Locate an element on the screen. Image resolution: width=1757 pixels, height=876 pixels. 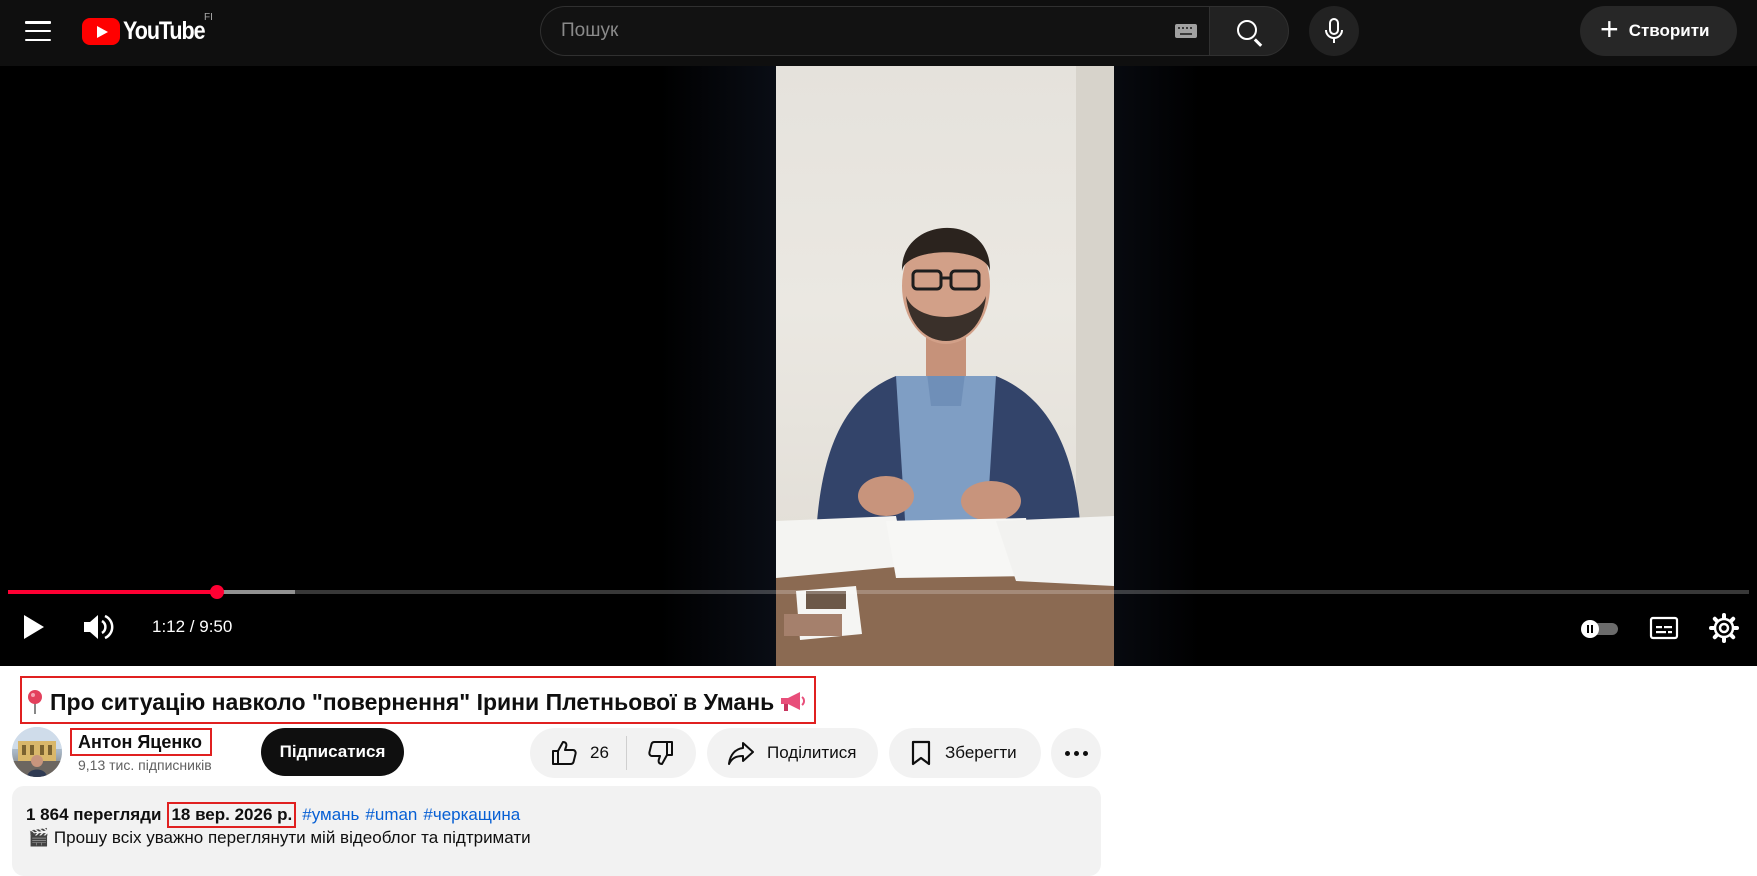
dislike-button is located at coordinates (661, 753).